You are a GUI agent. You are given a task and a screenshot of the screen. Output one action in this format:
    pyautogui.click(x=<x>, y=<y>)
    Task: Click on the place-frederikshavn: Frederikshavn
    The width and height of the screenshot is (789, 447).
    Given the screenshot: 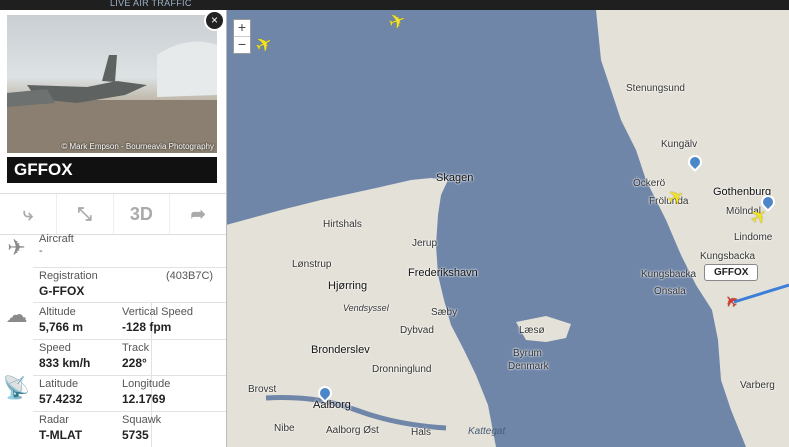 What is the action you would take?
    pyautogui.click(x=443, y=273)
    